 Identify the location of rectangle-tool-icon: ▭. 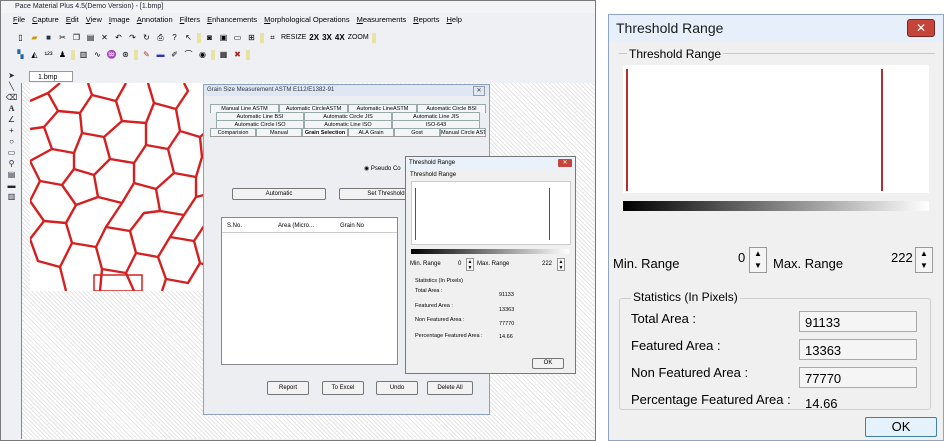
(12, 152).